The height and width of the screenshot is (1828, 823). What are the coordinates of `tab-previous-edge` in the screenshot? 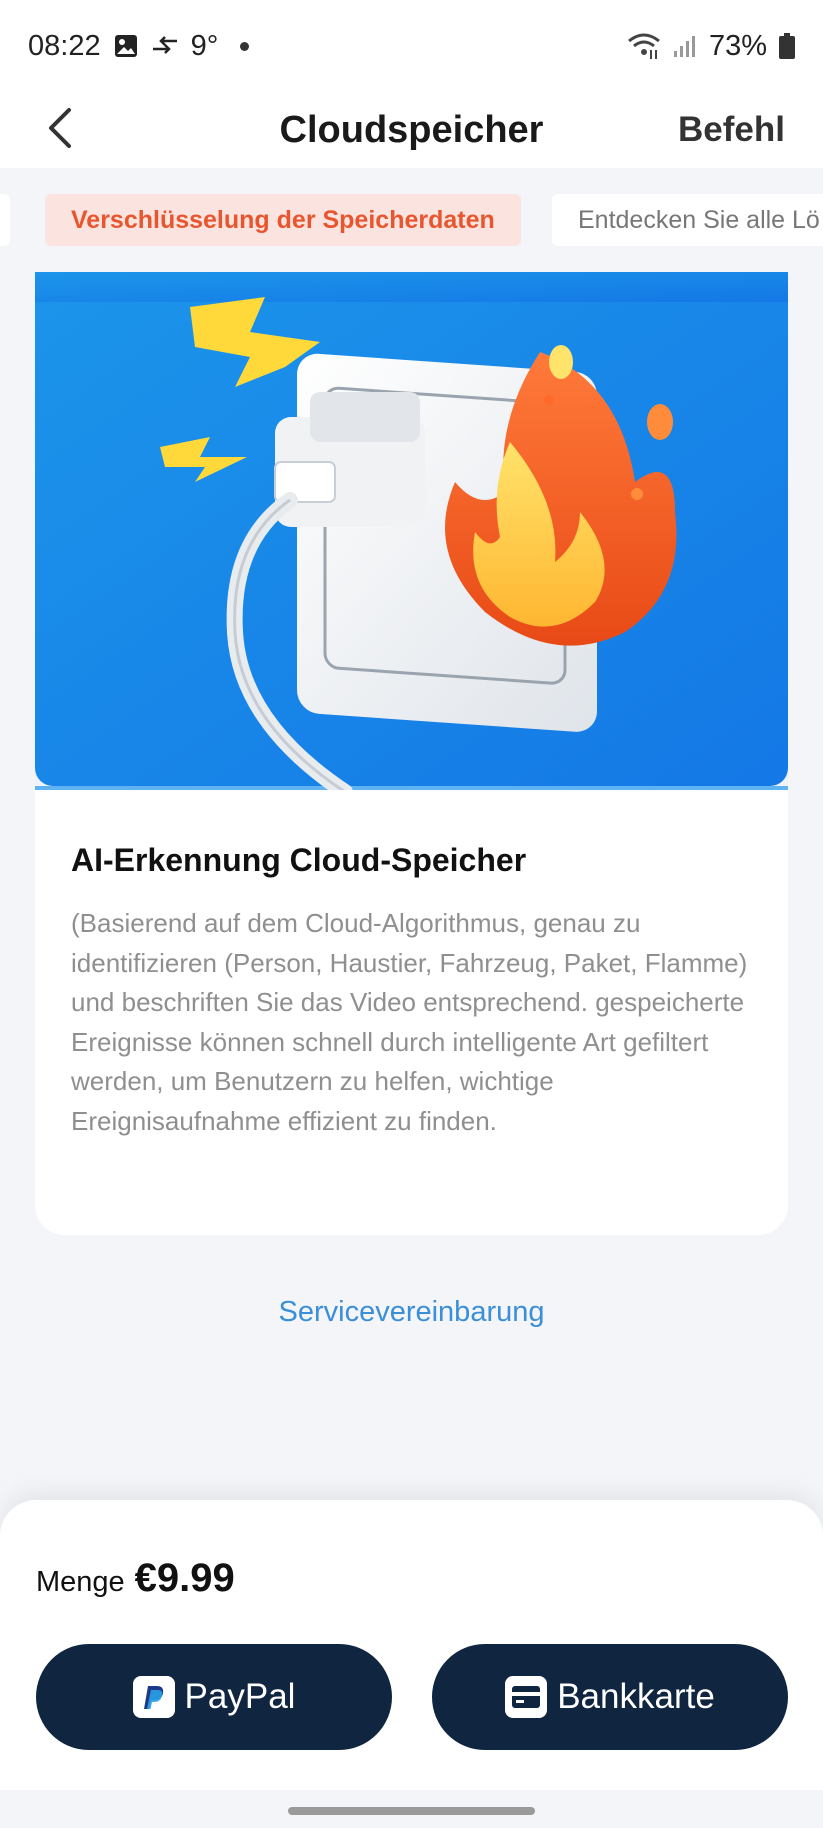 It's located at (5, 220).